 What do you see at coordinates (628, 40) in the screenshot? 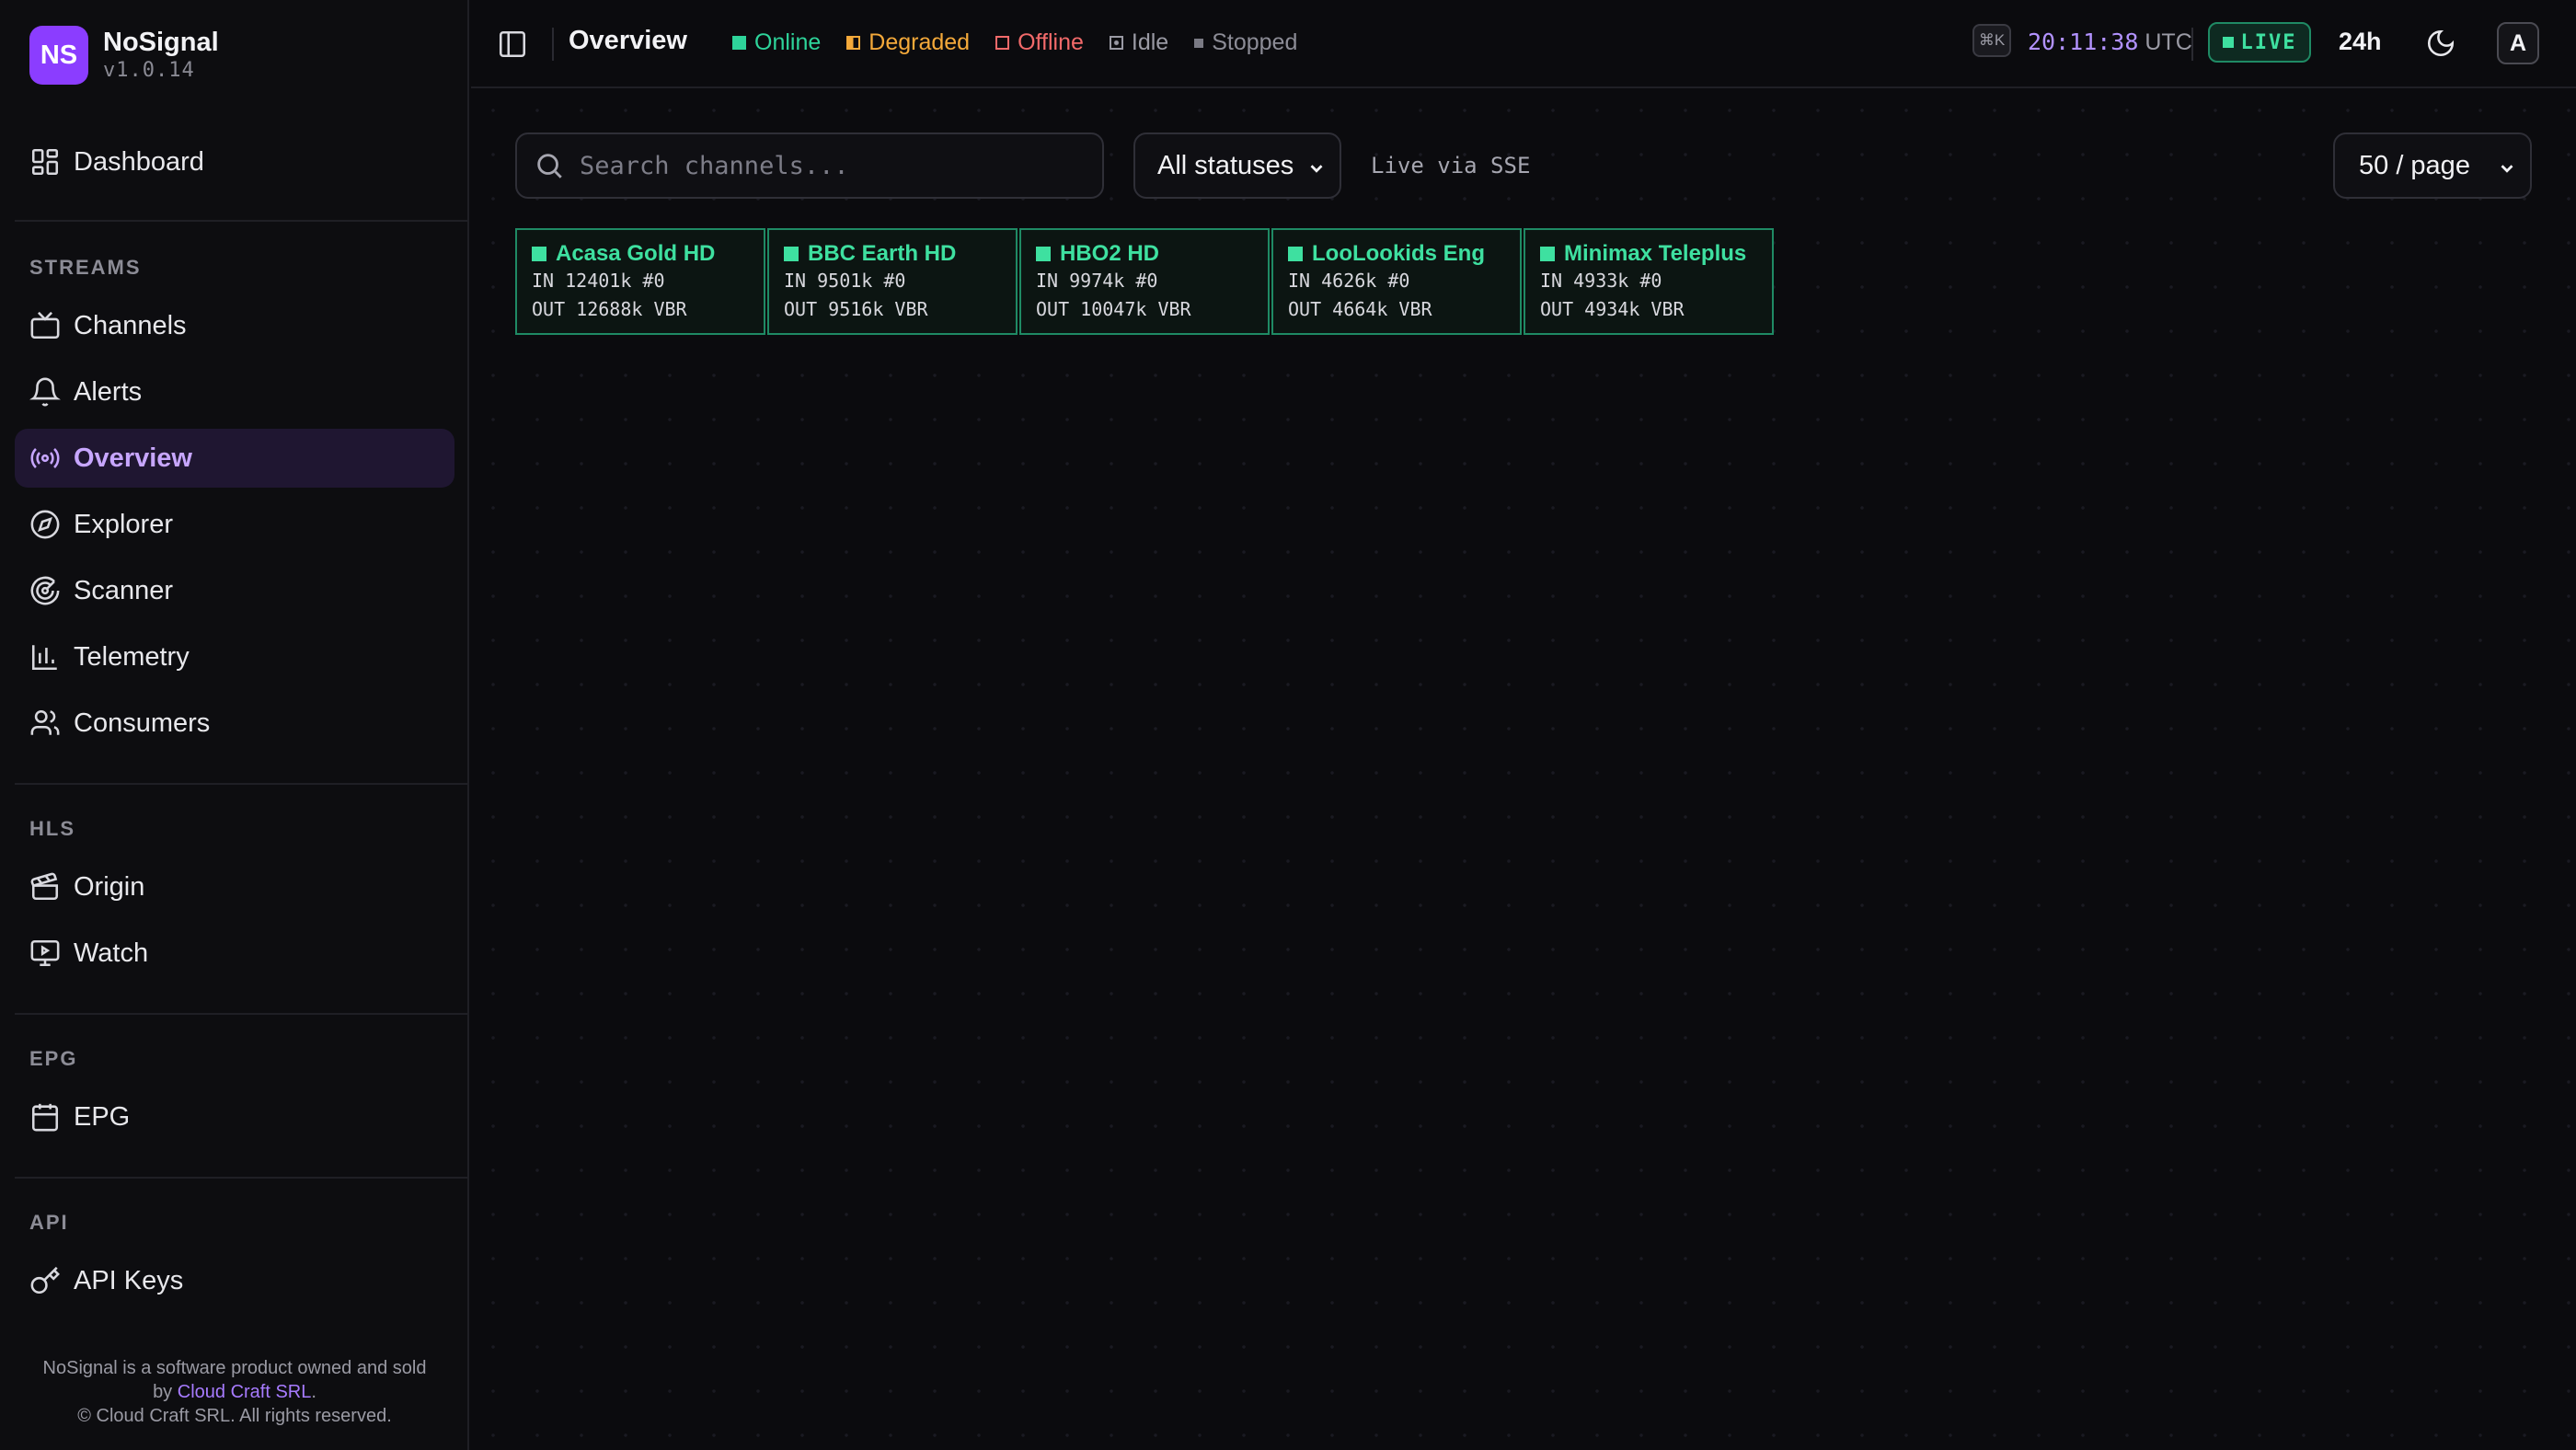
I see `page-title: Overview` at bounding box center [628, 40].